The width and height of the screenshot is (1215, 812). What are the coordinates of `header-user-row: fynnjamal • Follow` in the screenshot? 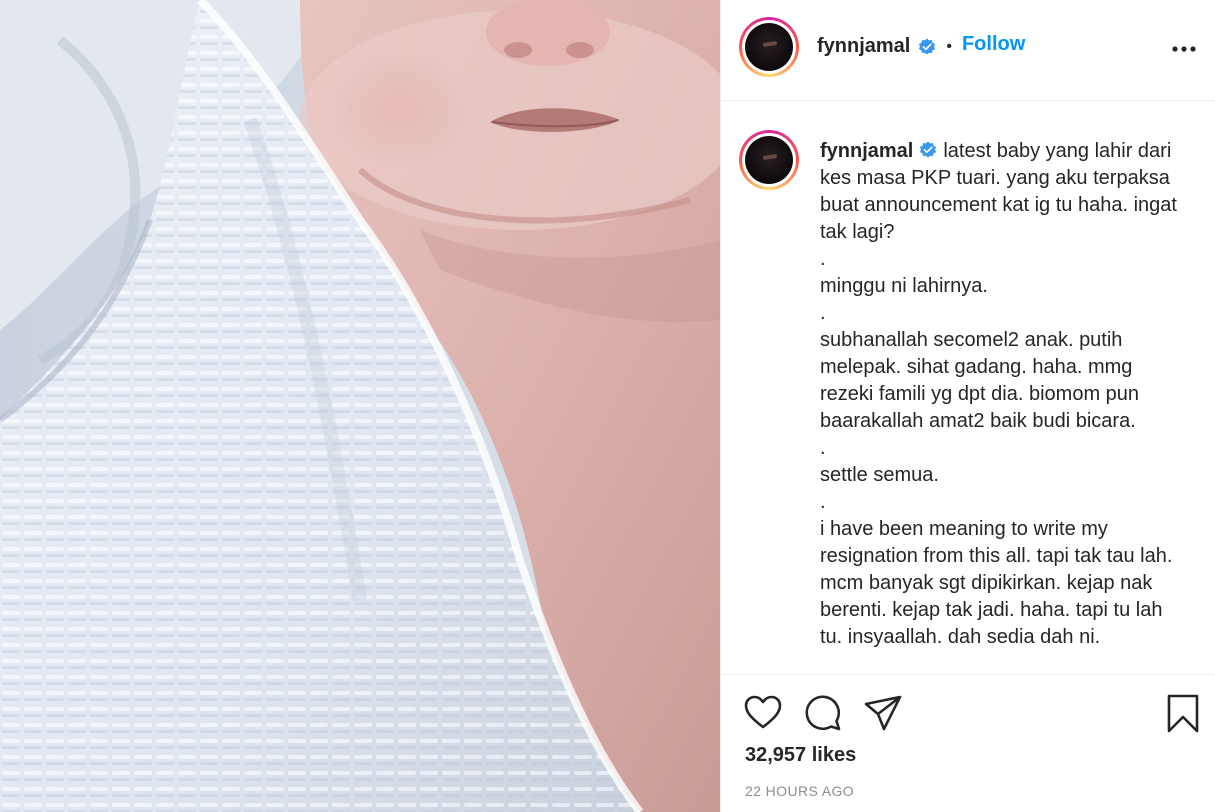 It's located at (921, 45).